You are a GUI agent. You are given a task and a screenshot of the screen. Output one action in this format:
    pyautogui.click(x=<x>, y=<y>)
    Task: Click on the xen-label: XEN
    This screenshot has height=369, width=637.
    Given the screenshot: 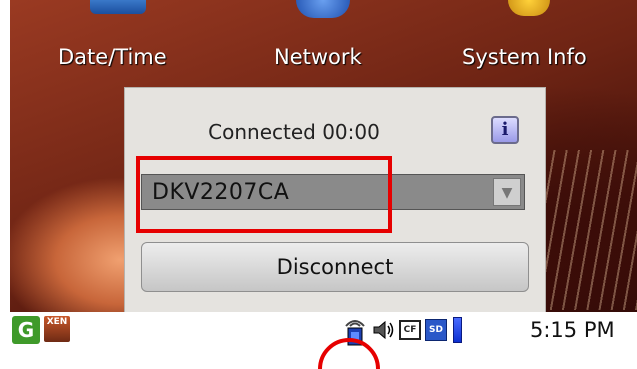 What is the action you would take?
    pyautogui.click(x=57, y=322)
    